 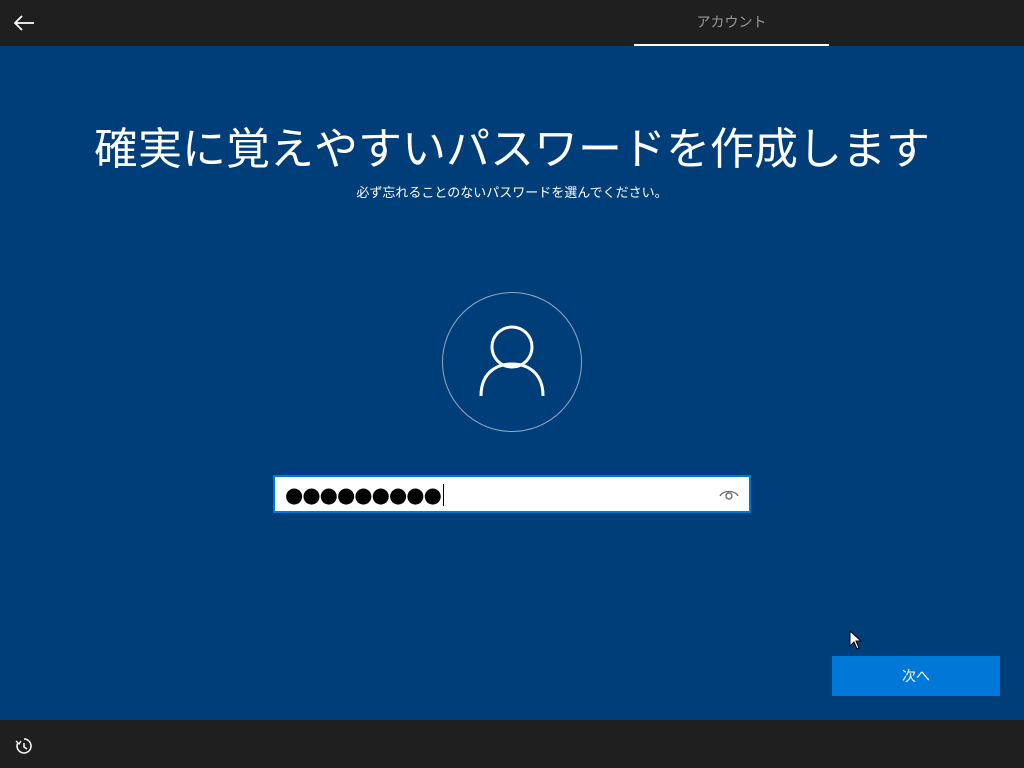 I want to click on next-button: 次へ, so click(x=916, y=676).